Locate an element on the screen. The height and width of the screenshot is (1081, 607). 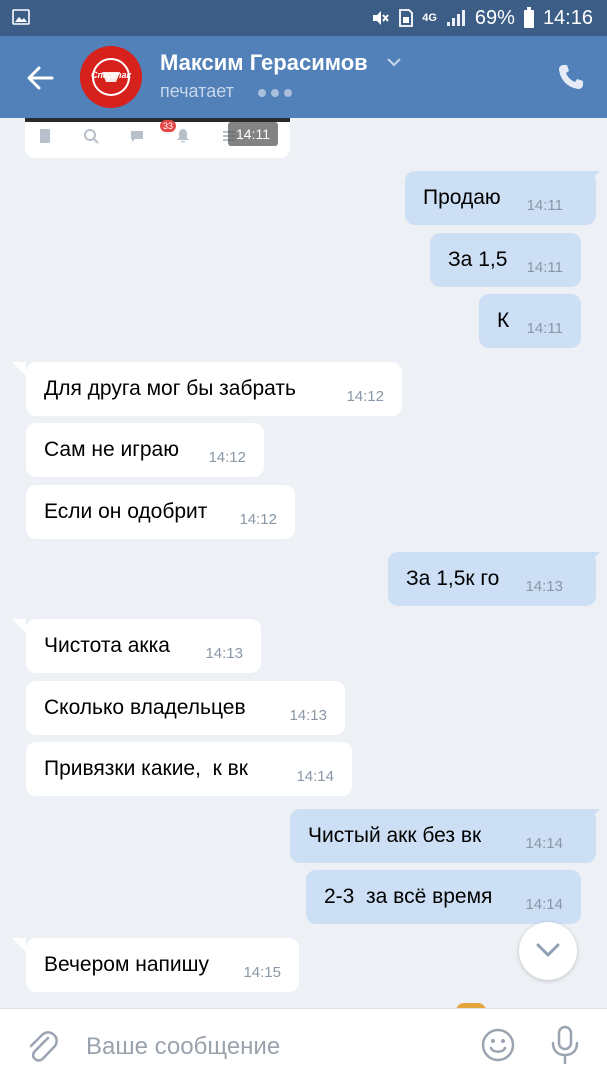
battery-percent: 69% is located at coordinates (494, 17).